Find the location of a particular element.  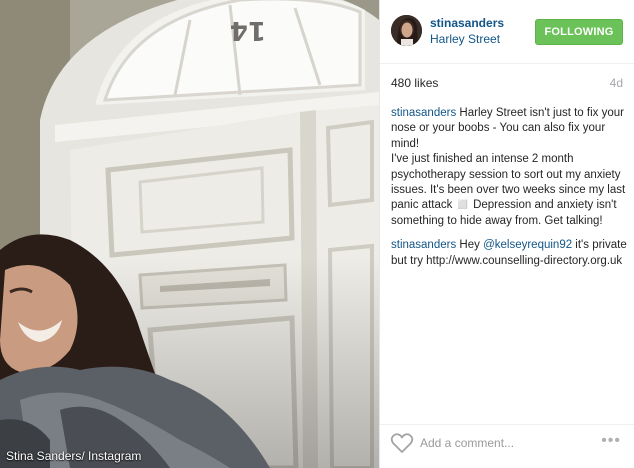

comment-text: Hey is located at coordinates (471, 245).